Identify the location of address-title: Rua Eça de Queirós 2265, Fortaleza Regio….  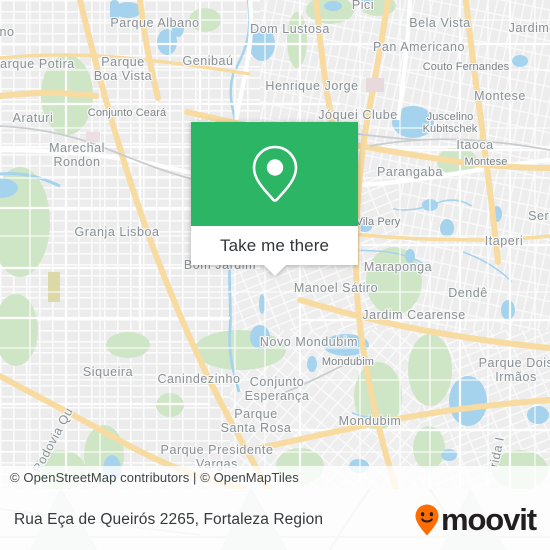
(169, 519).